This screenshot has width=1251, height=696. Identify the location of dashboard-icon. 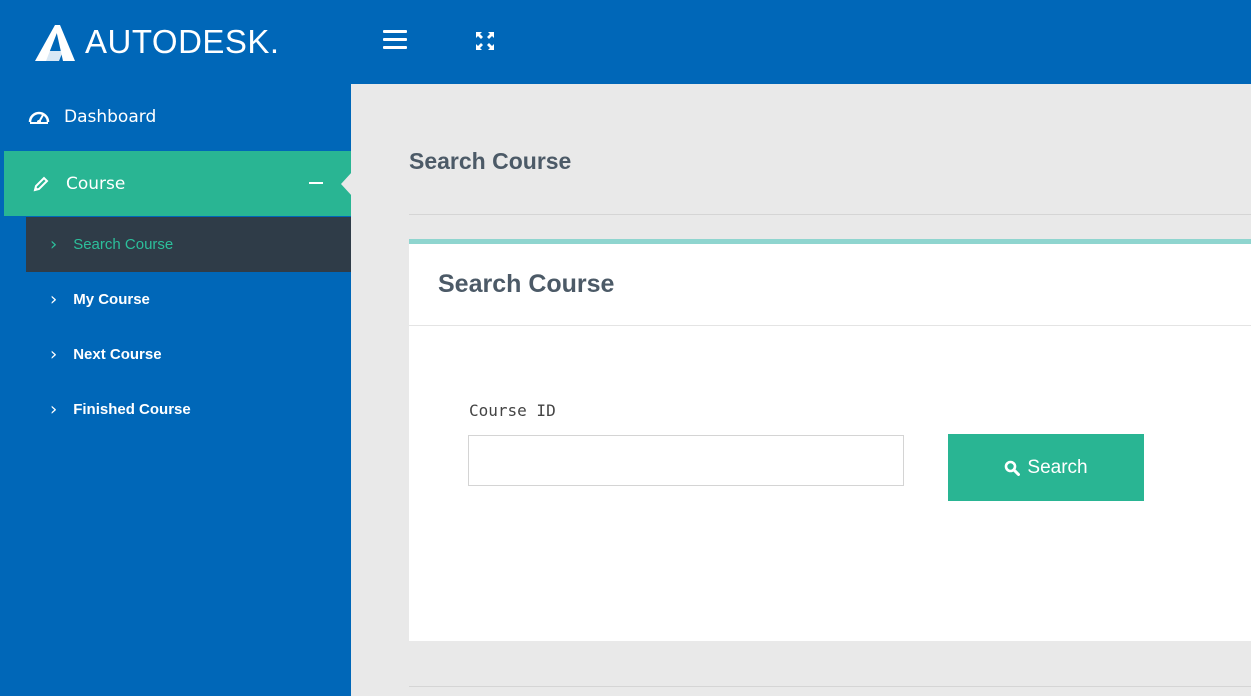
(39, 117).